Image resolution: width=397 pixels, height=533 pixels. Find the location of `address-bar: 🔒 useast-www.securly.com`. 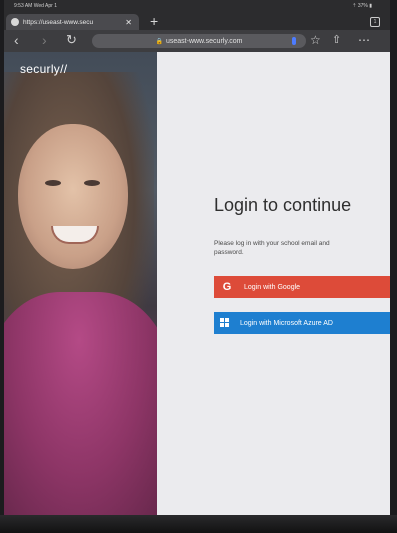

address-bar: 🔒 useast-www.securly.com is located at coordinates (199, 41).